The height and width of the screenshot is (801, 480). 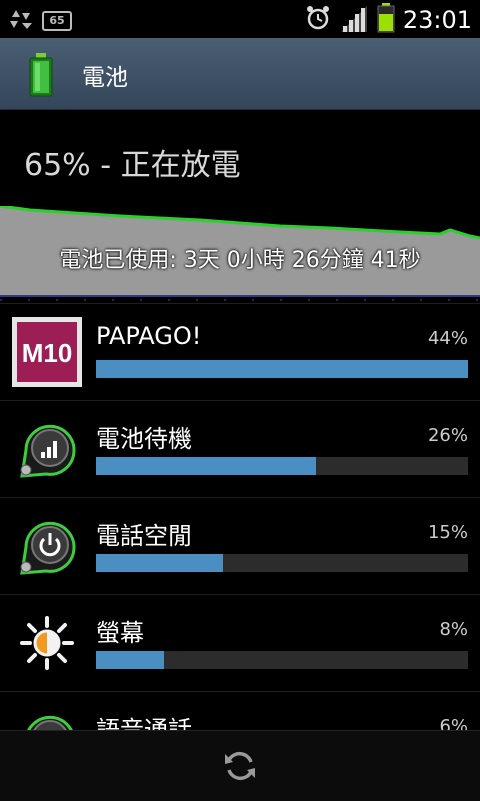 What do you see at coordinates (447, 338) in the screenshot?
I see `usage-item-percent: 44%` at bounding box center [447, 338].